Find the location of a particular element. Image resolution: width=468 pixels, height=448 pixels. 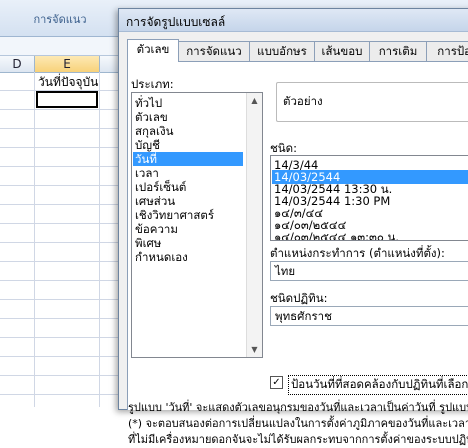

category-scrollbar: ▲ ▼ is located at coordinates (254, 225).